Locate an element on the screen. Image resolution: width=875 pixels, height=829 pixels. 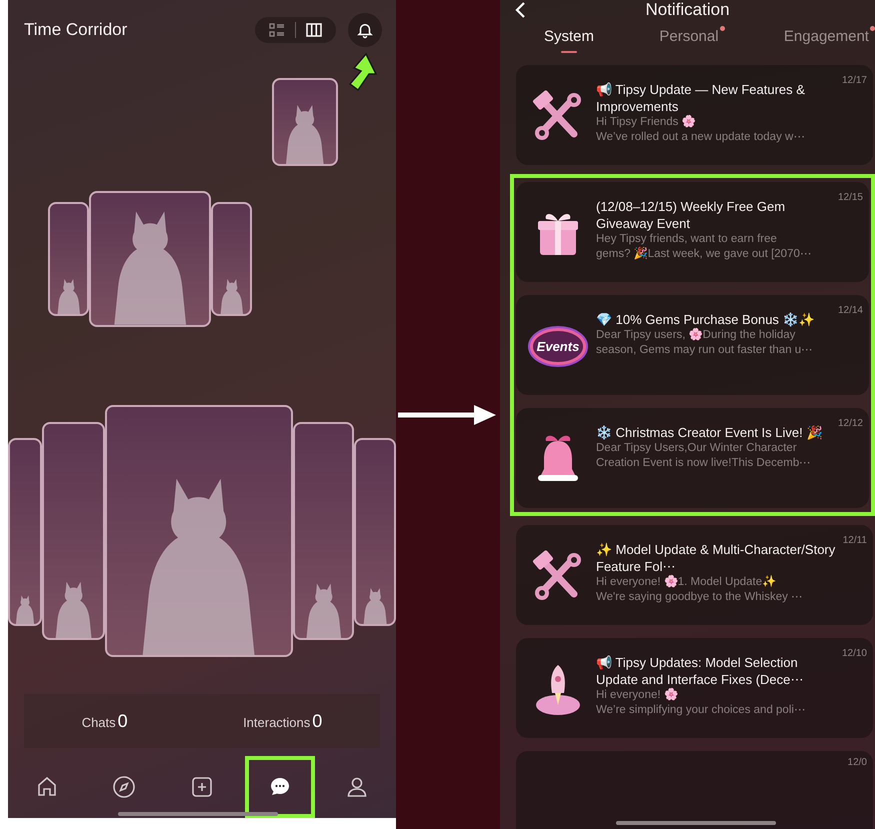
stat-label: Interactions 0 is located at coordinates (282, 721).